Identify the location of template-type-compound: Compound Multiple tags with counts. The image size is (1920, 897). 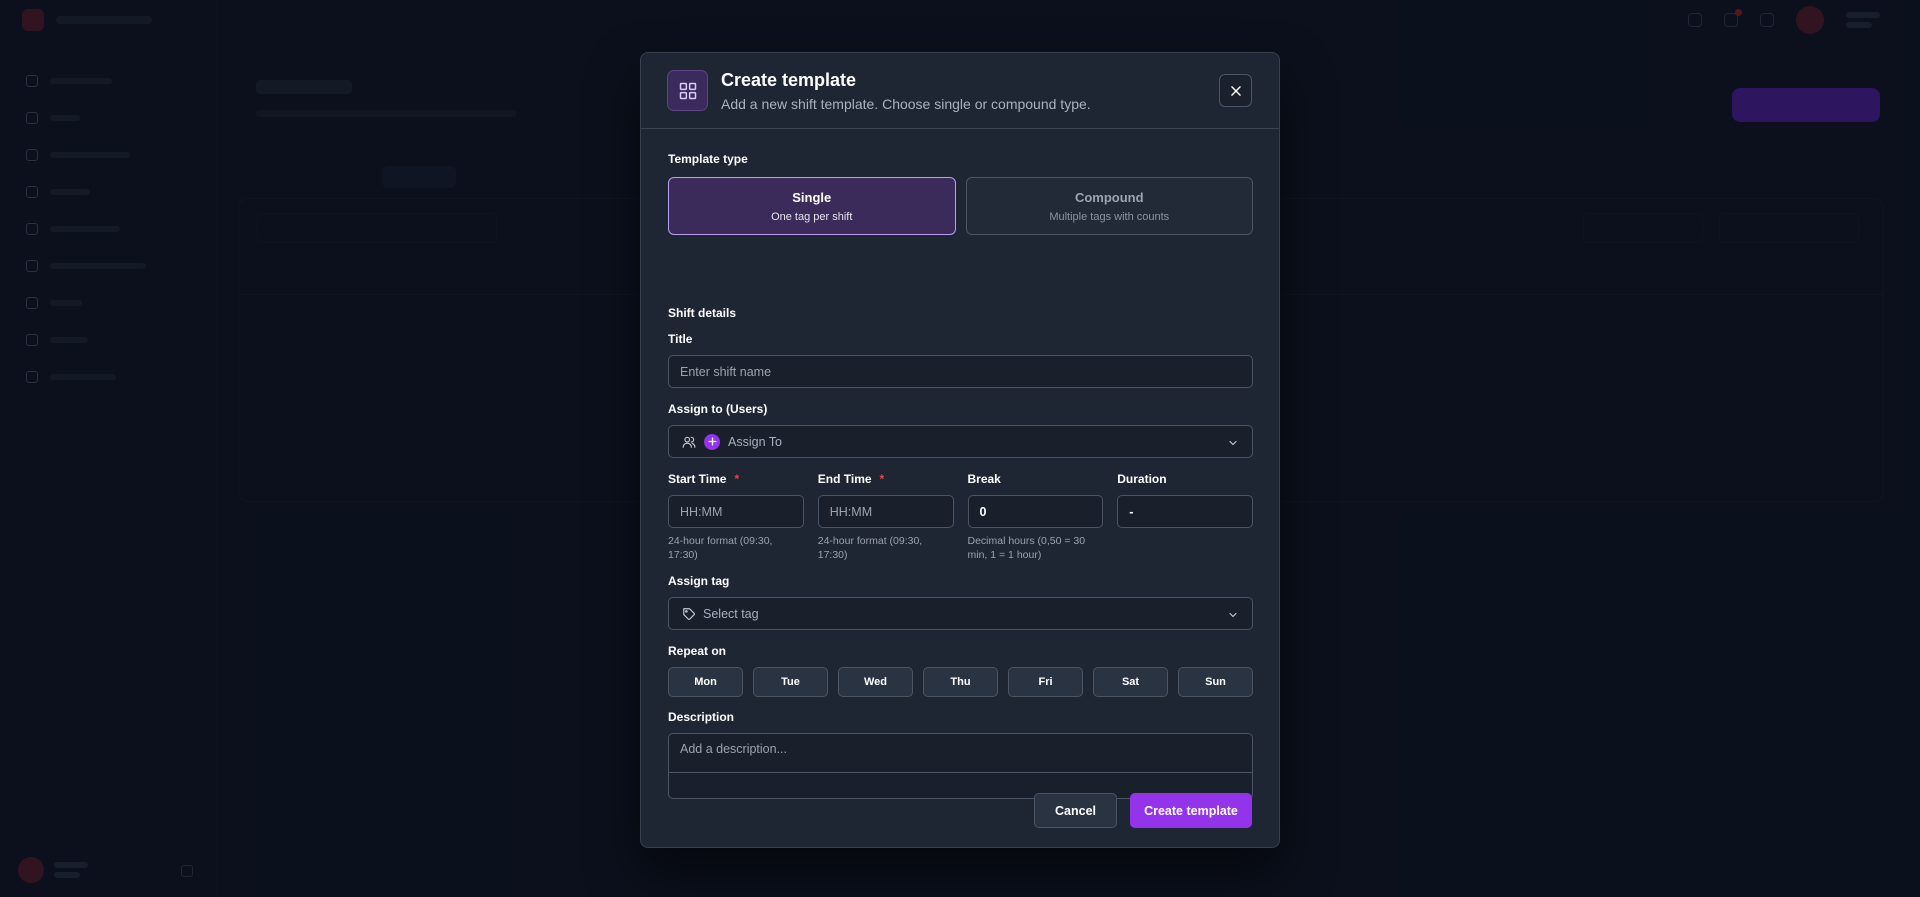
(1109, 206).